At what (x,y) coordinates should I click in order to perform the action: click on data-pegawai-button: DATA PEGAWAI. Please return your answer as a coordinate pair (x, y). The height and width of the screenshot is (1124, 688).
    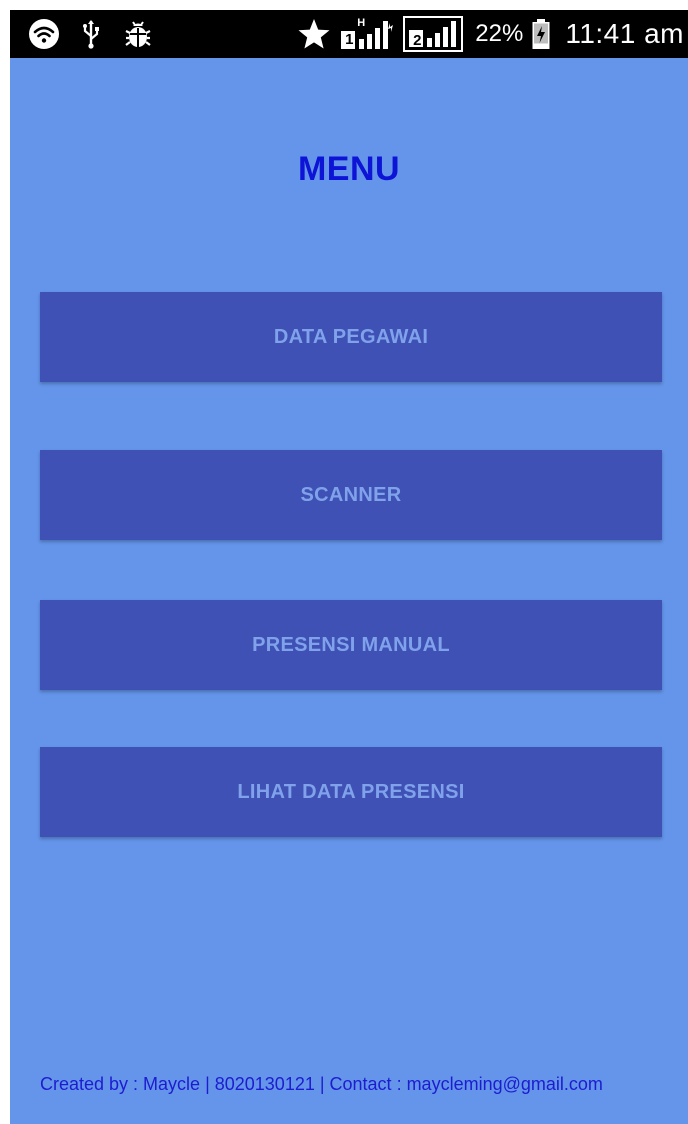
    Looking at the image, I should click on (351, 337).